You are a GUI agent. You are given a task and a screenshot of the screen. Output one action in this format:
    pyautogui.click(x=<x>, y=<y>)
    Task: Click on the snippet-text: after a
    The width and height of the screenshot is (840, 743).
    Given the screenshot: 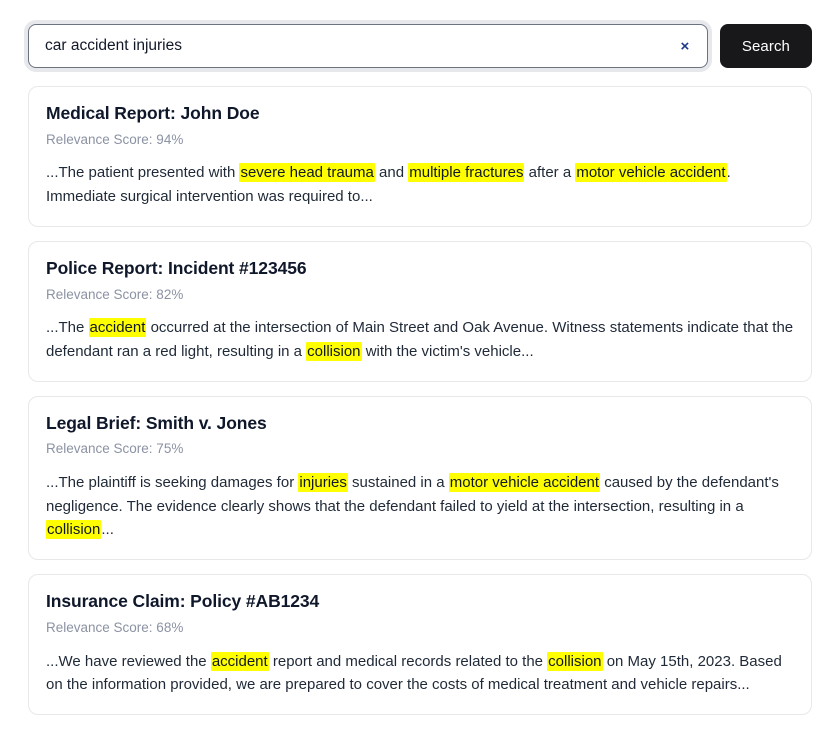 What is the action you would take?
    pyautogui.click(x=550, y=173)
    